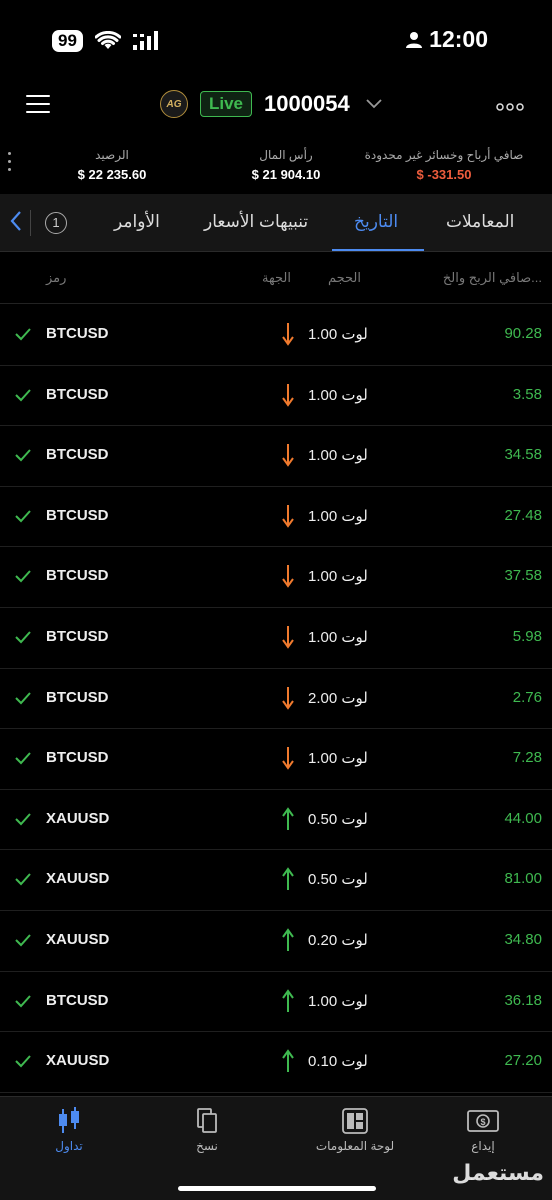 The image size is (552, 1200). Describe the element at coordinates (338, 1062) in the screenshot. I see `row-volume: 0.10 لوت` at that location.